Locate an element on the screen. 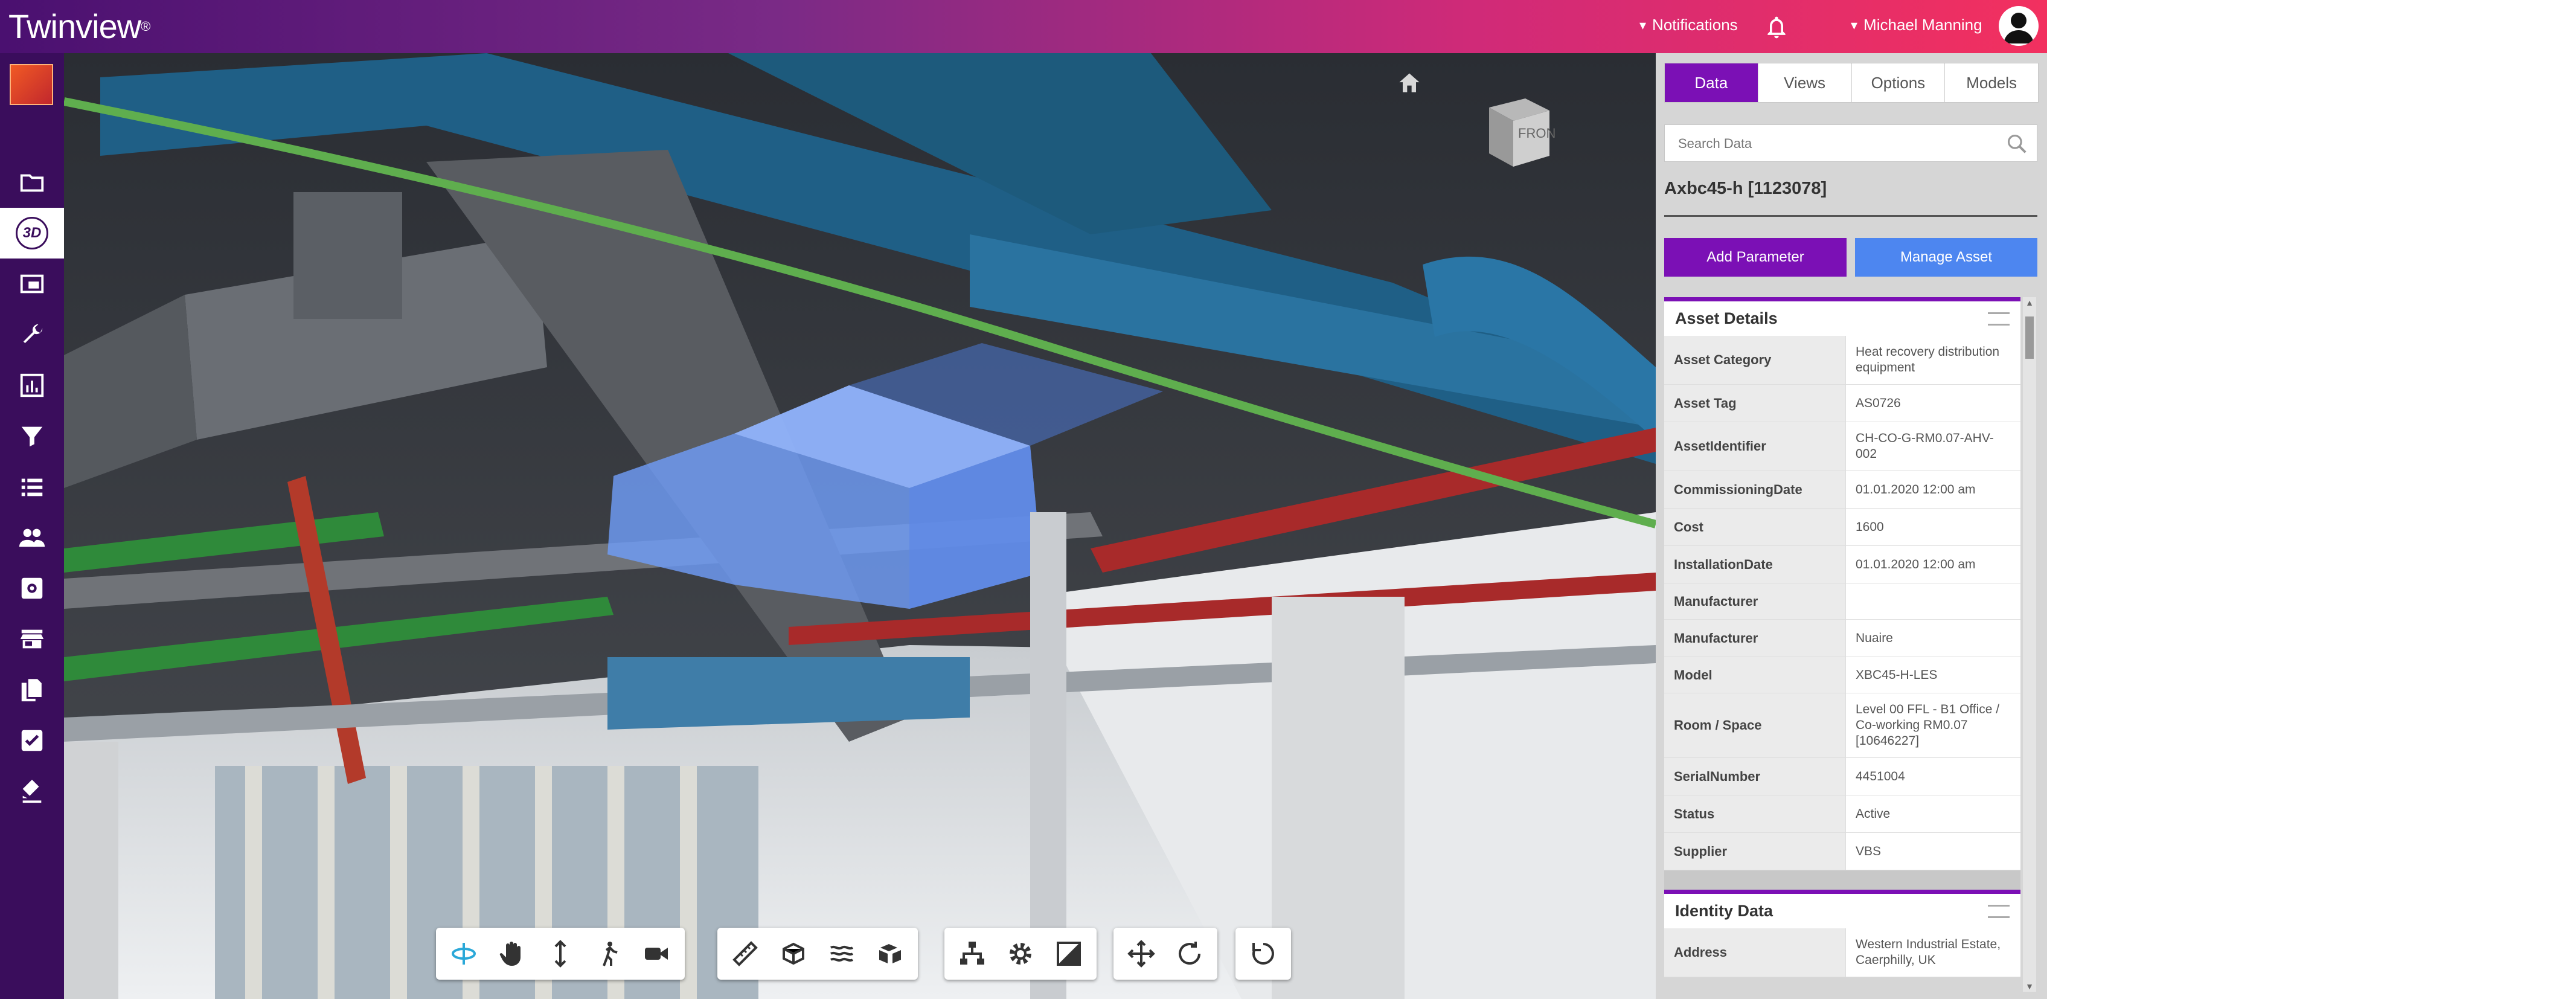  model-browser-button is located at coordinates (972, 954).